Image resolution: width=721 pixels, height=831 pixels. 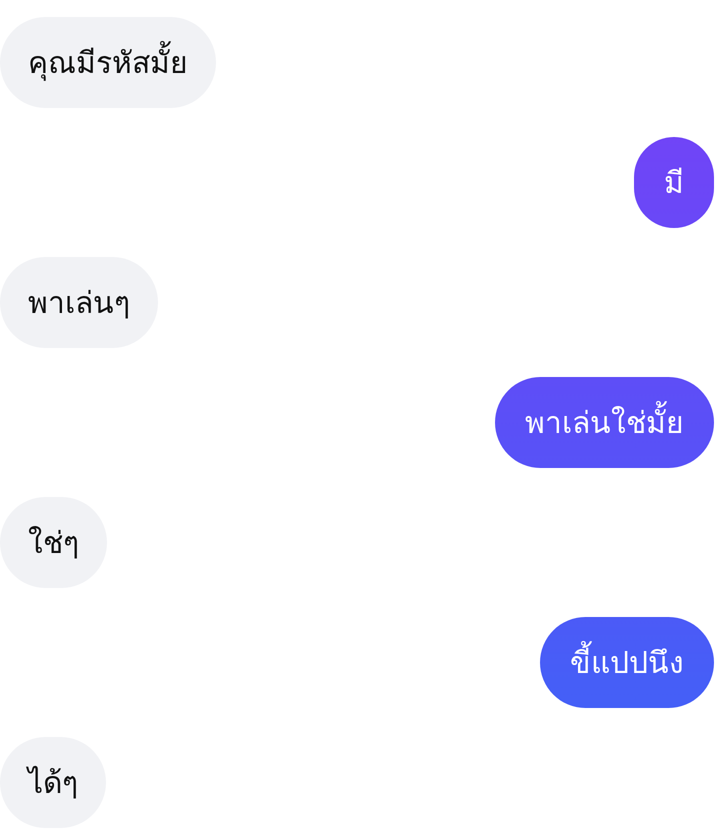 I want to click on sent-message: ขี้แปปนึง, so click(x=627, y=662).